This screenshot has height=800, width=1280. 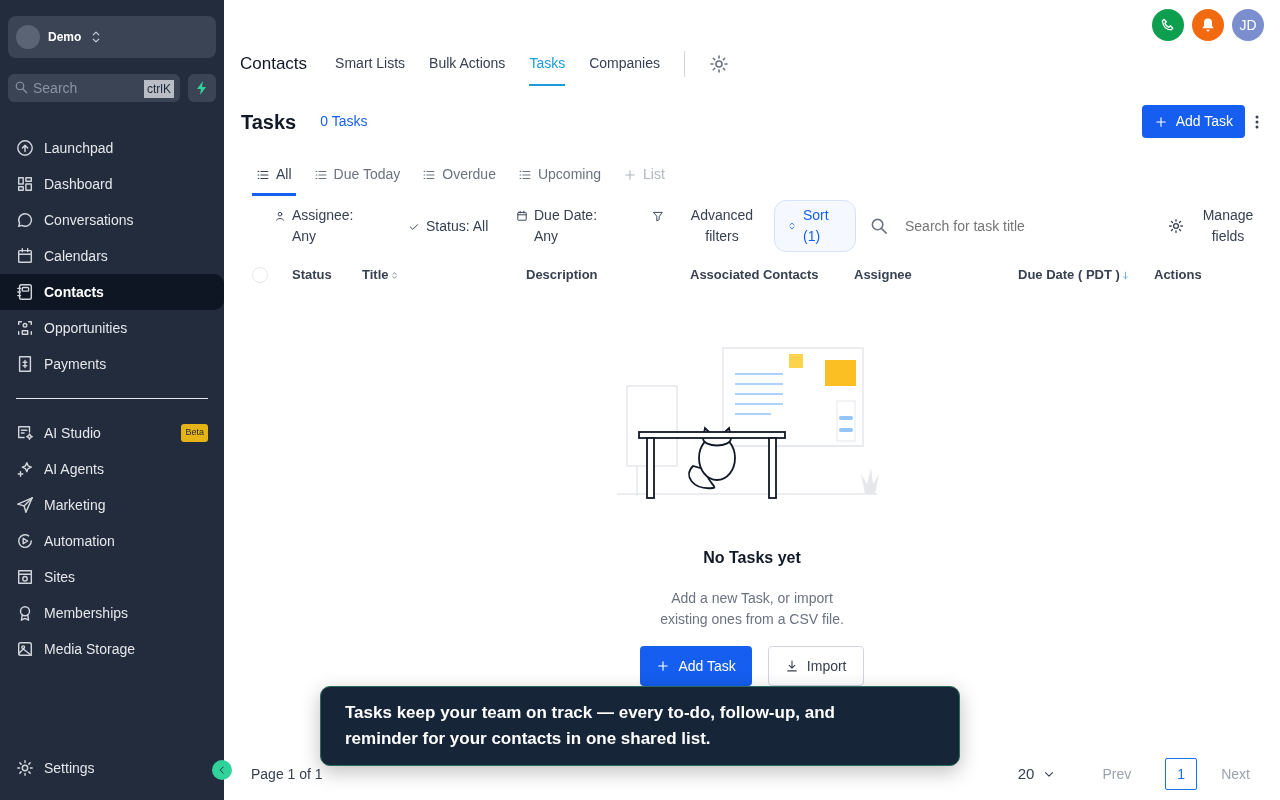 What do you see at coordinates (312, 275) in the screenshot?
I see `column-header: Status` at bounding box center [312, 275].